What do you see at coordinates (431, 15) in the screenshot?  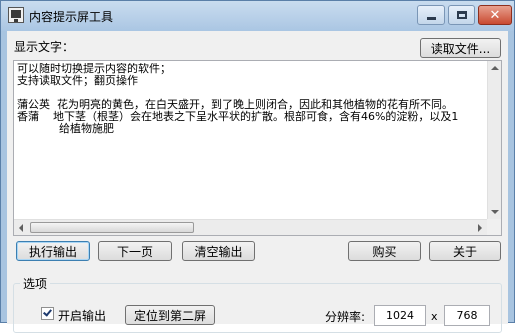 I see `minimize-button` at bounding box center [431, 15].